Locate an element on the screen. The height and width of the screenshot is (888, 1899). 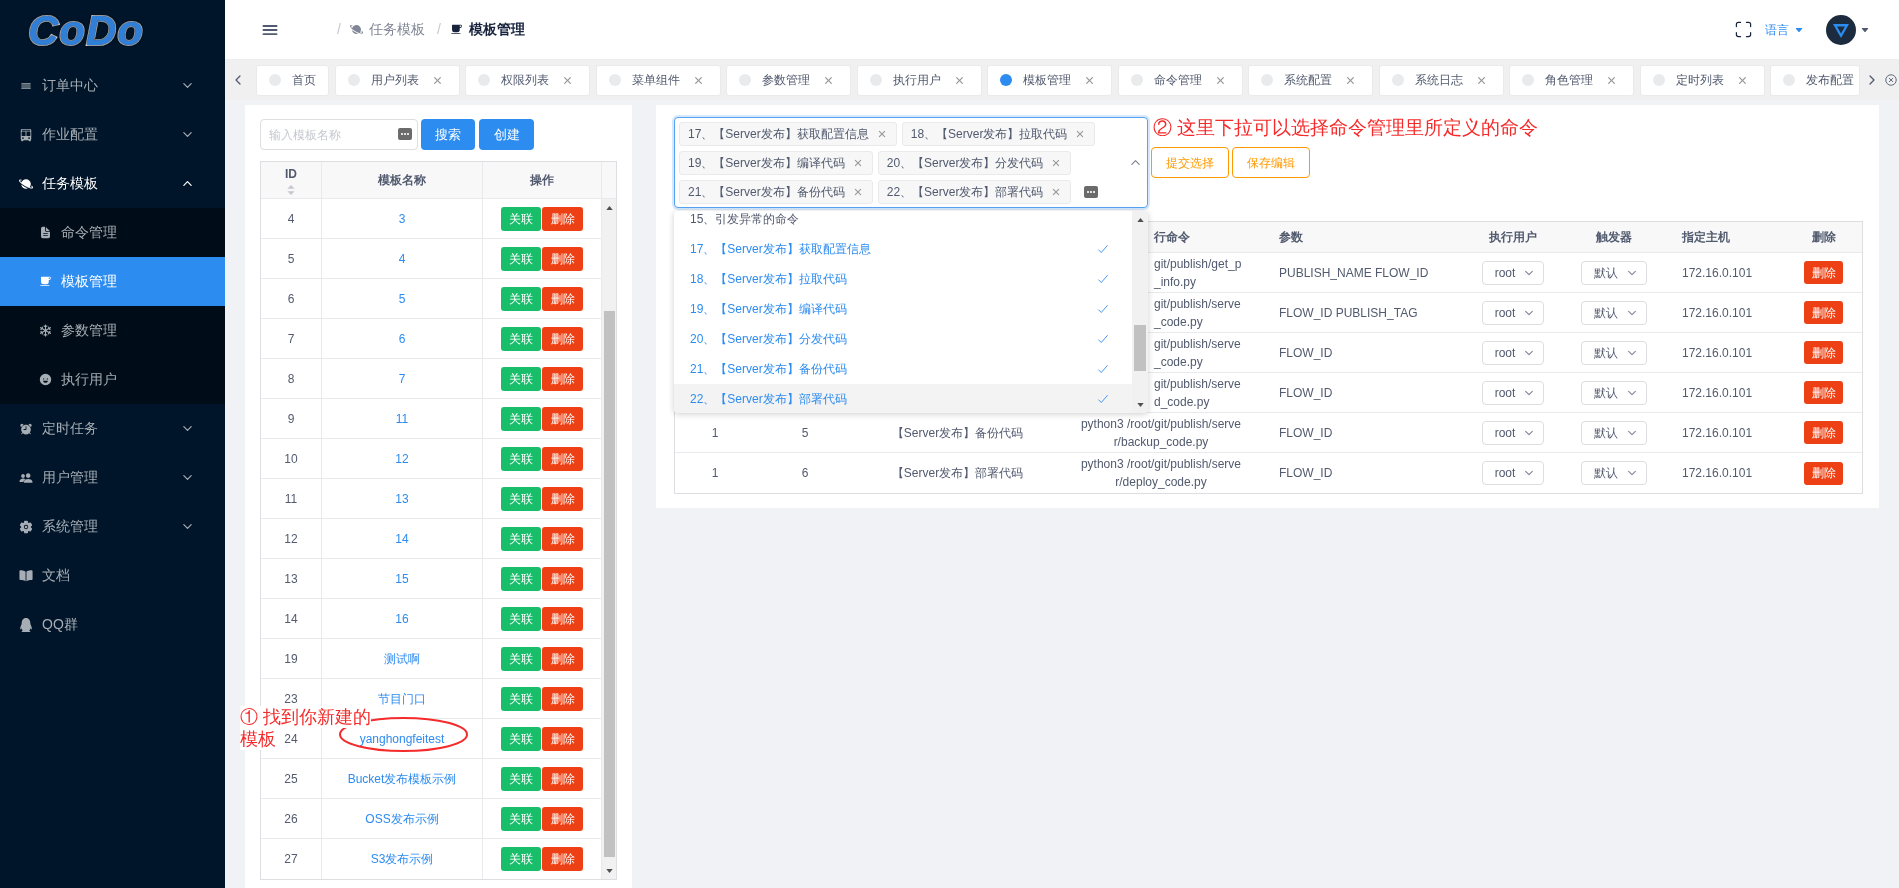
page-tab: 系统日志 is located at coordinates (1441, 80).